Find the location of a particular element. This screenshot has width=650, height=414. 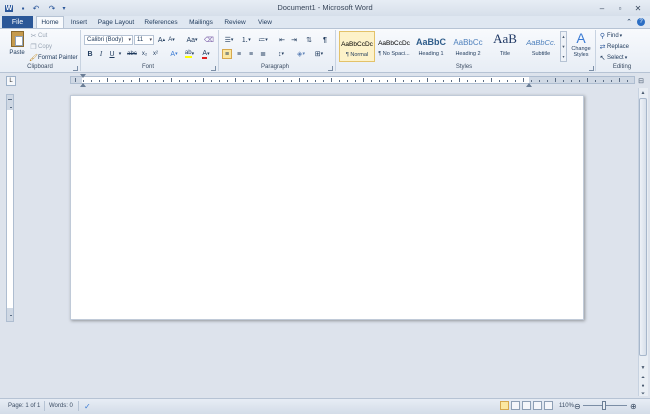

style-title: AaB Title is located at coordinates (505, 46).